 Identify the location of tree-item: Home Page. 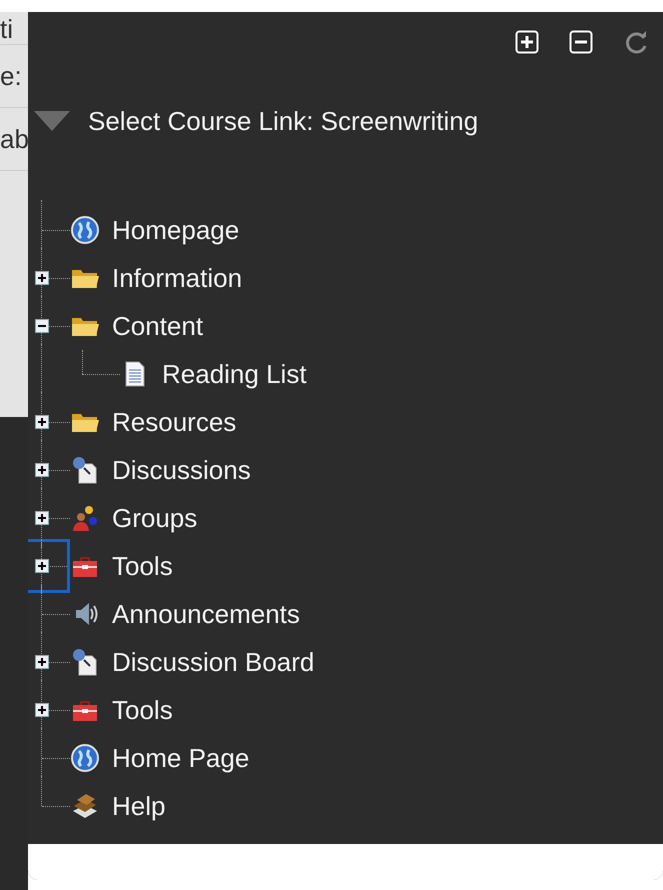
(181, 758).